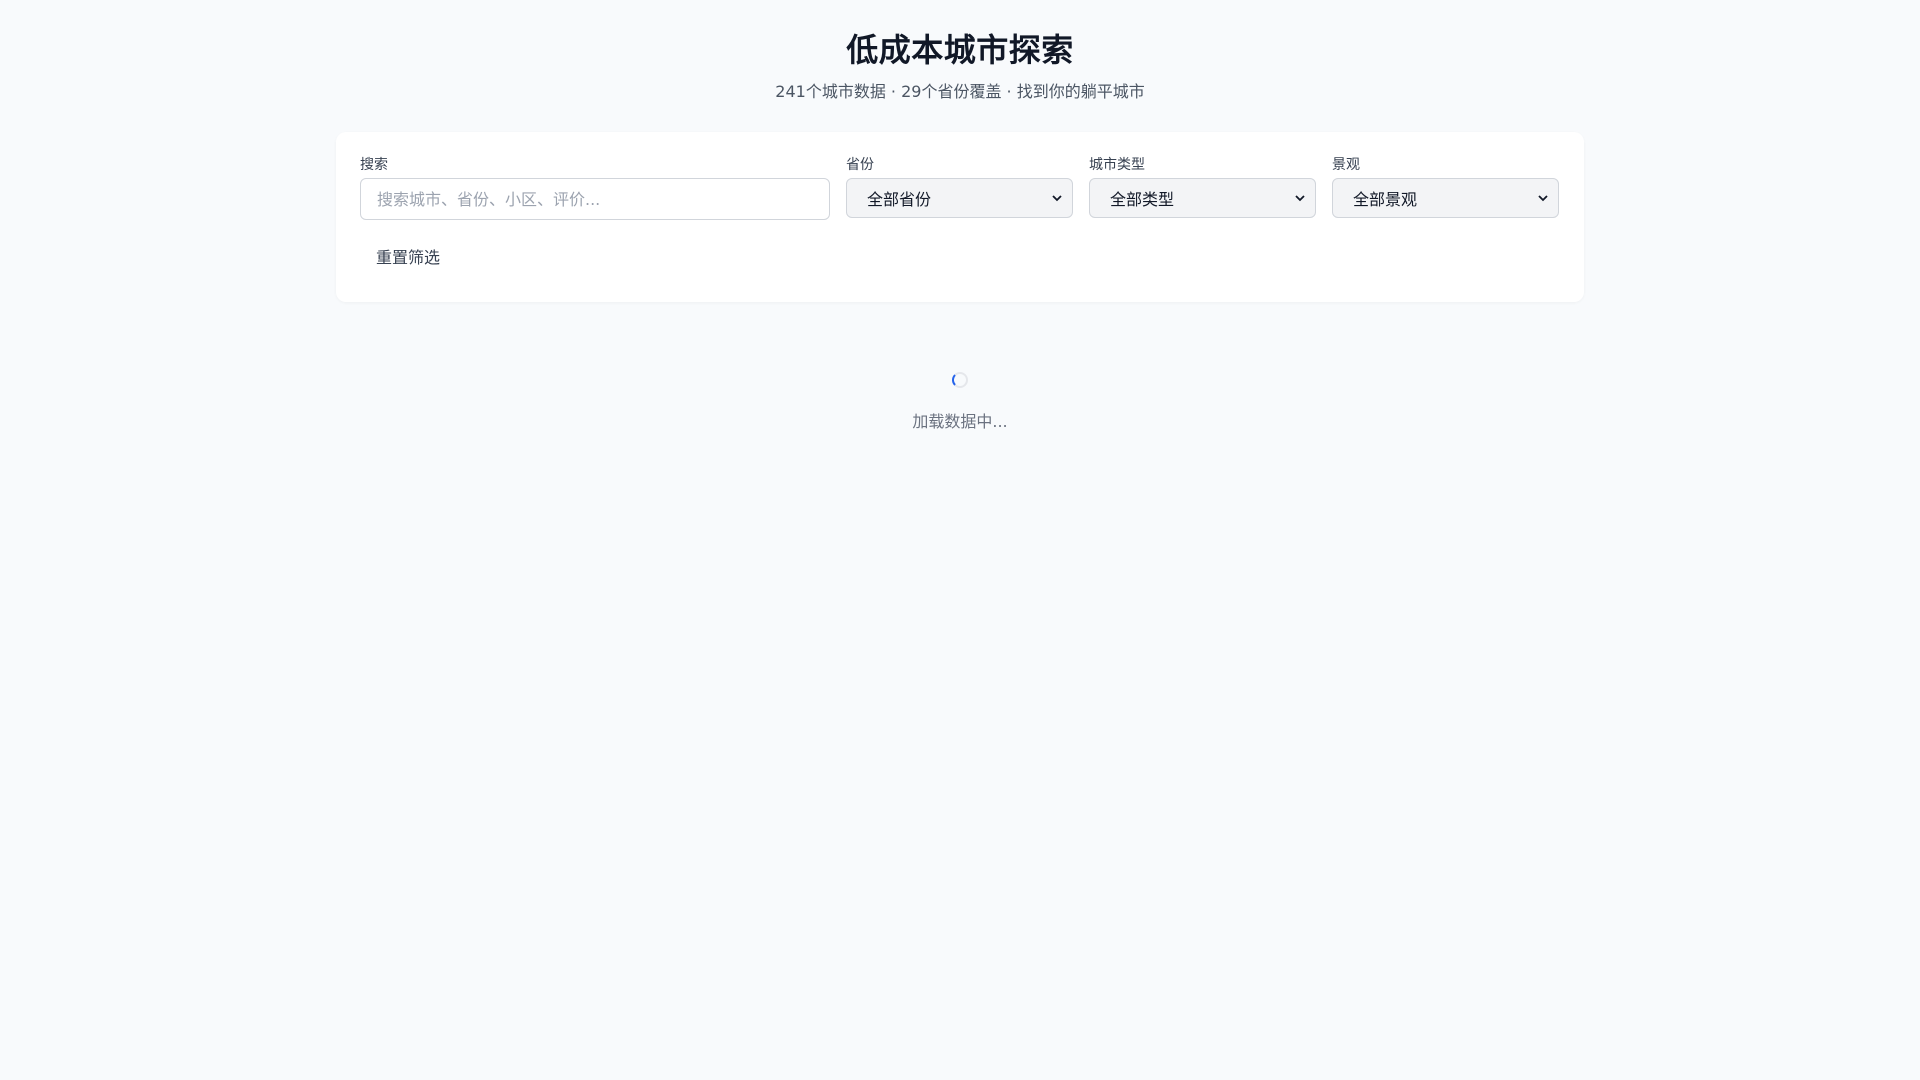  What do you see at coordinates (1385, 199) in the screenshot?
I see `scenery-selected-value: 全部景观` at bounding box center [1385, 199].